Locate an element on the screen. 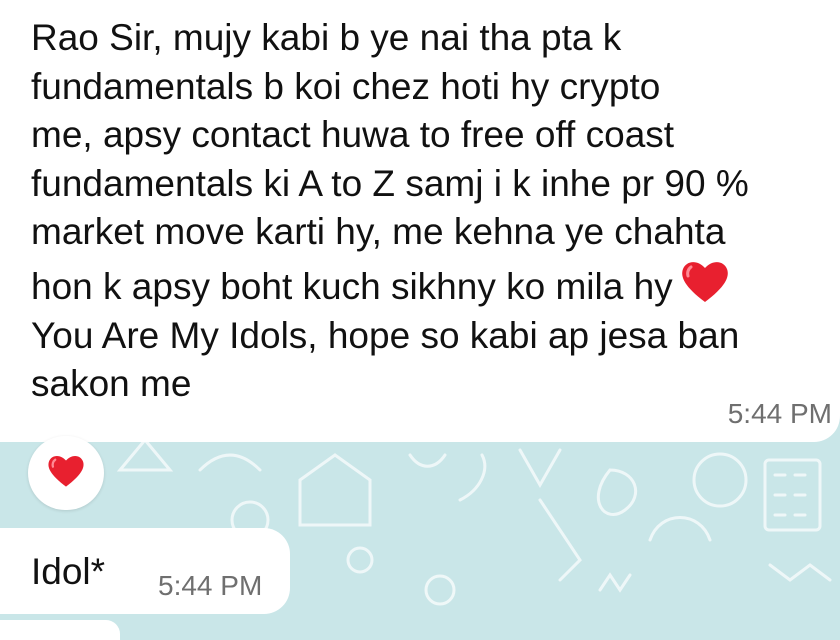 Image resolution: width=840 pixels, height=640 pixels. heart-reaction-icon is located at coordinates (66, 473).